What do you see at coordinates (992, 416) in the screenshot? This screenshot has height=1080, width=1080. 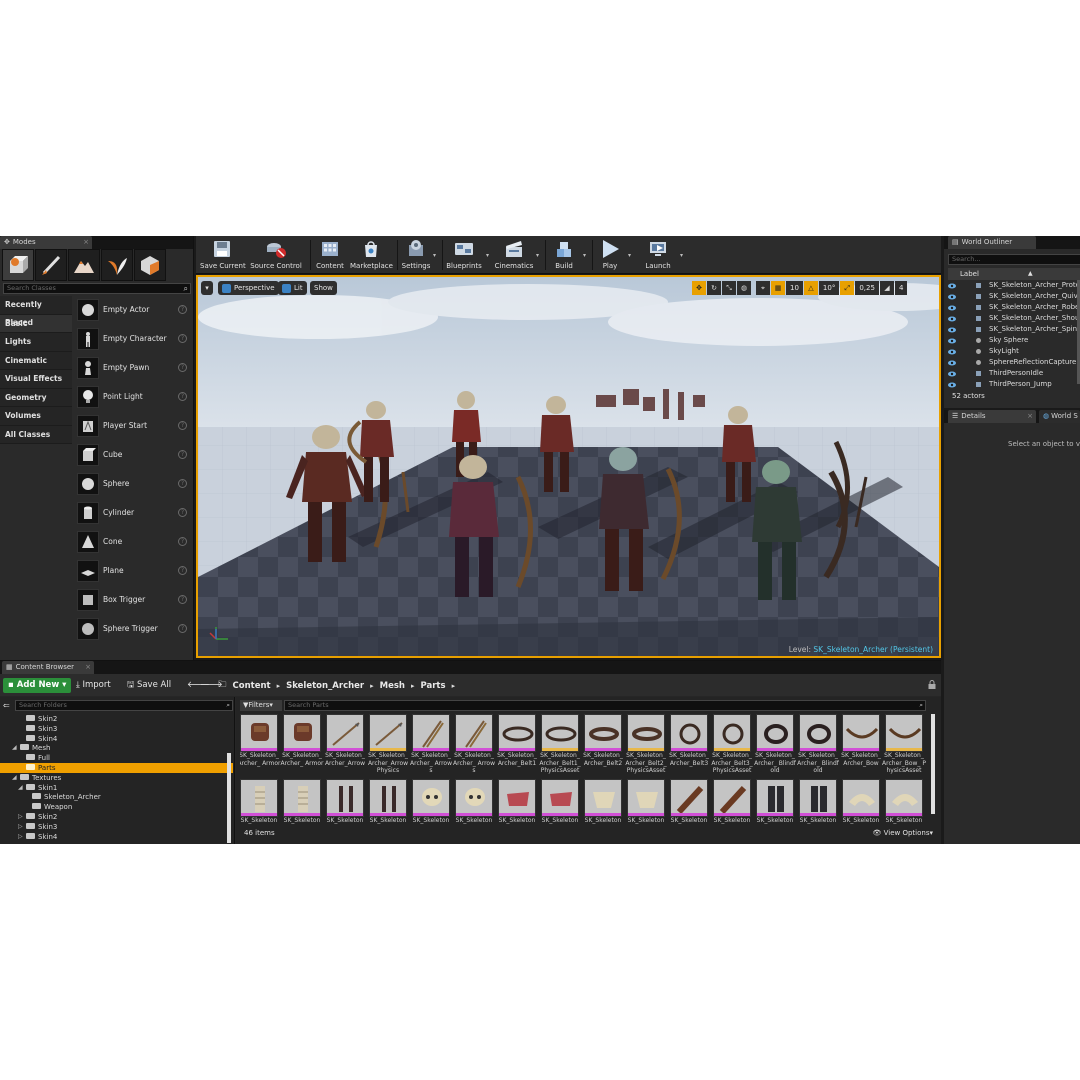 I see `tab-details: ☰ Details ×` at bounding box center [992, 416].